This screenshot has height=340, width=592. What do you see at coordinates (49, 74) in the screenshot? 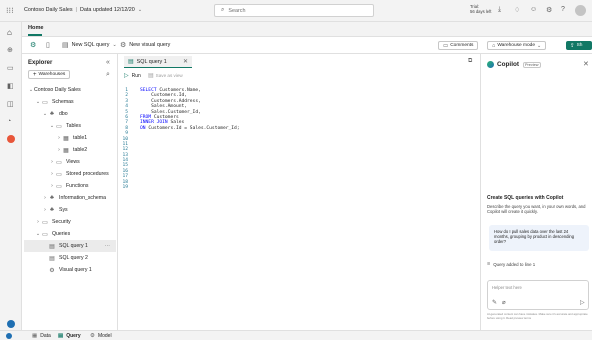
I see `warehouses-button: + Warehouses` at bounding box center [49, 74].